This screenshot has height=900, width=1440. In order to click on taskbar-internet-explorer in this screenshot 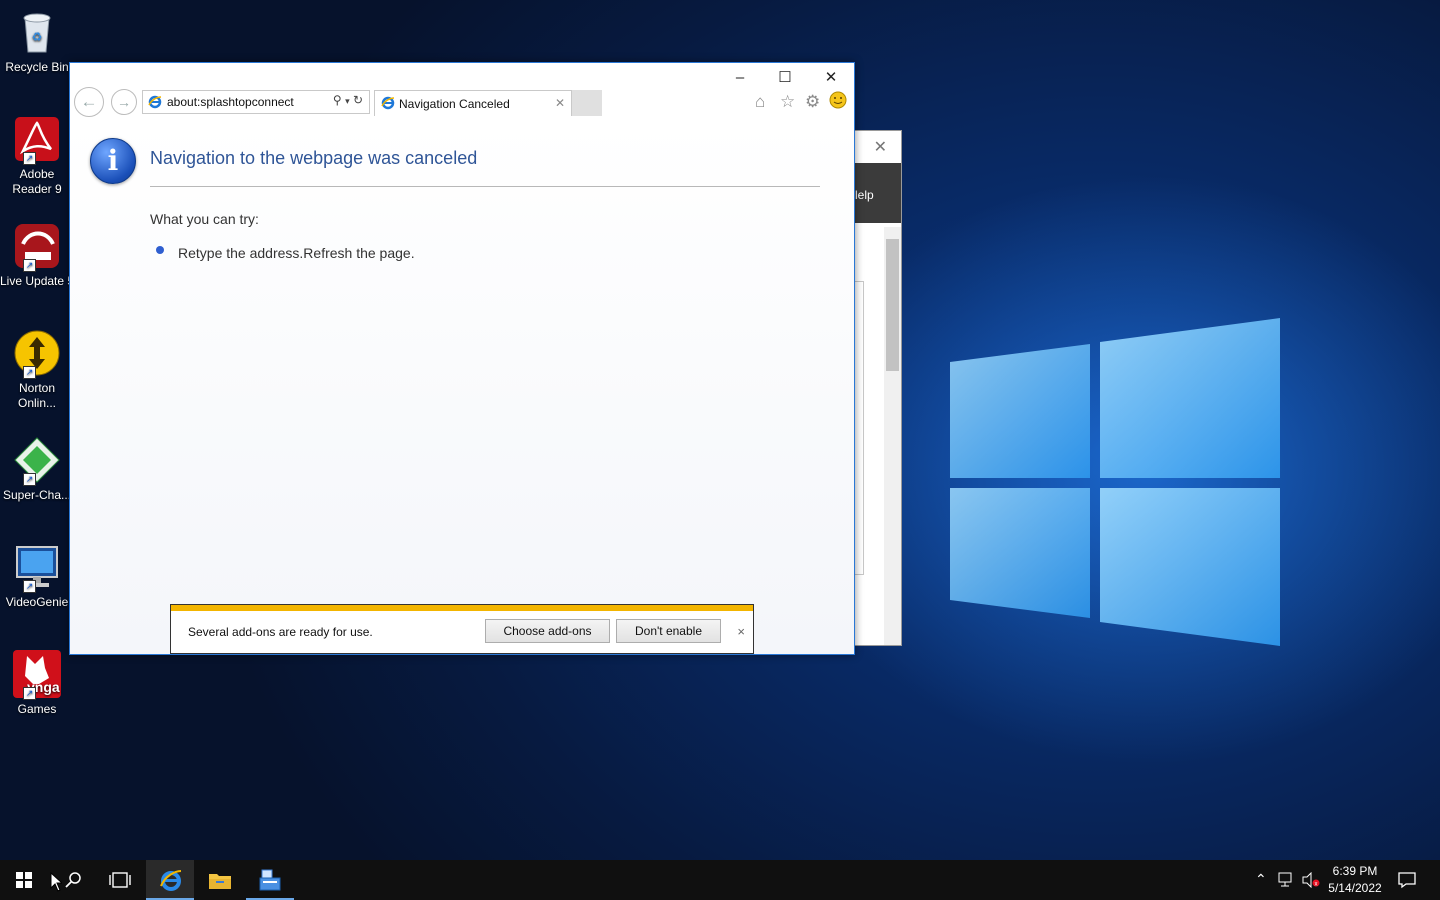, I will do `click(170, 880)`.